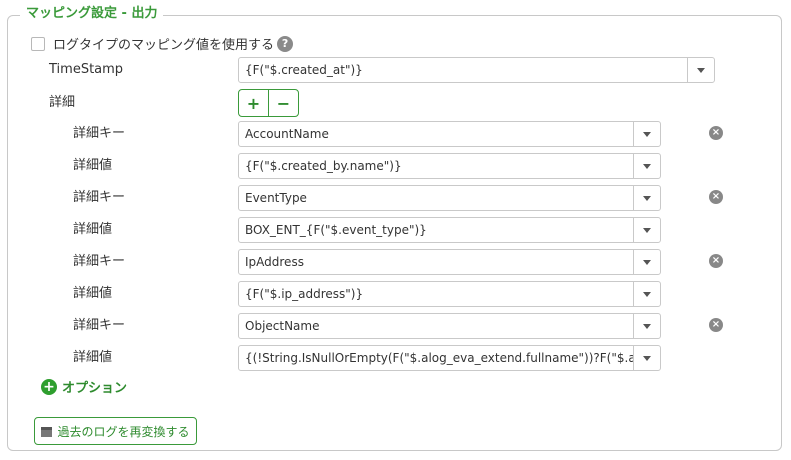  What do you see at coordinates (436, 230) in the screenshot?
I see `detail-value-value: BOX_ENT_{F("$.event_type")}` at bounding box center [436, 230].